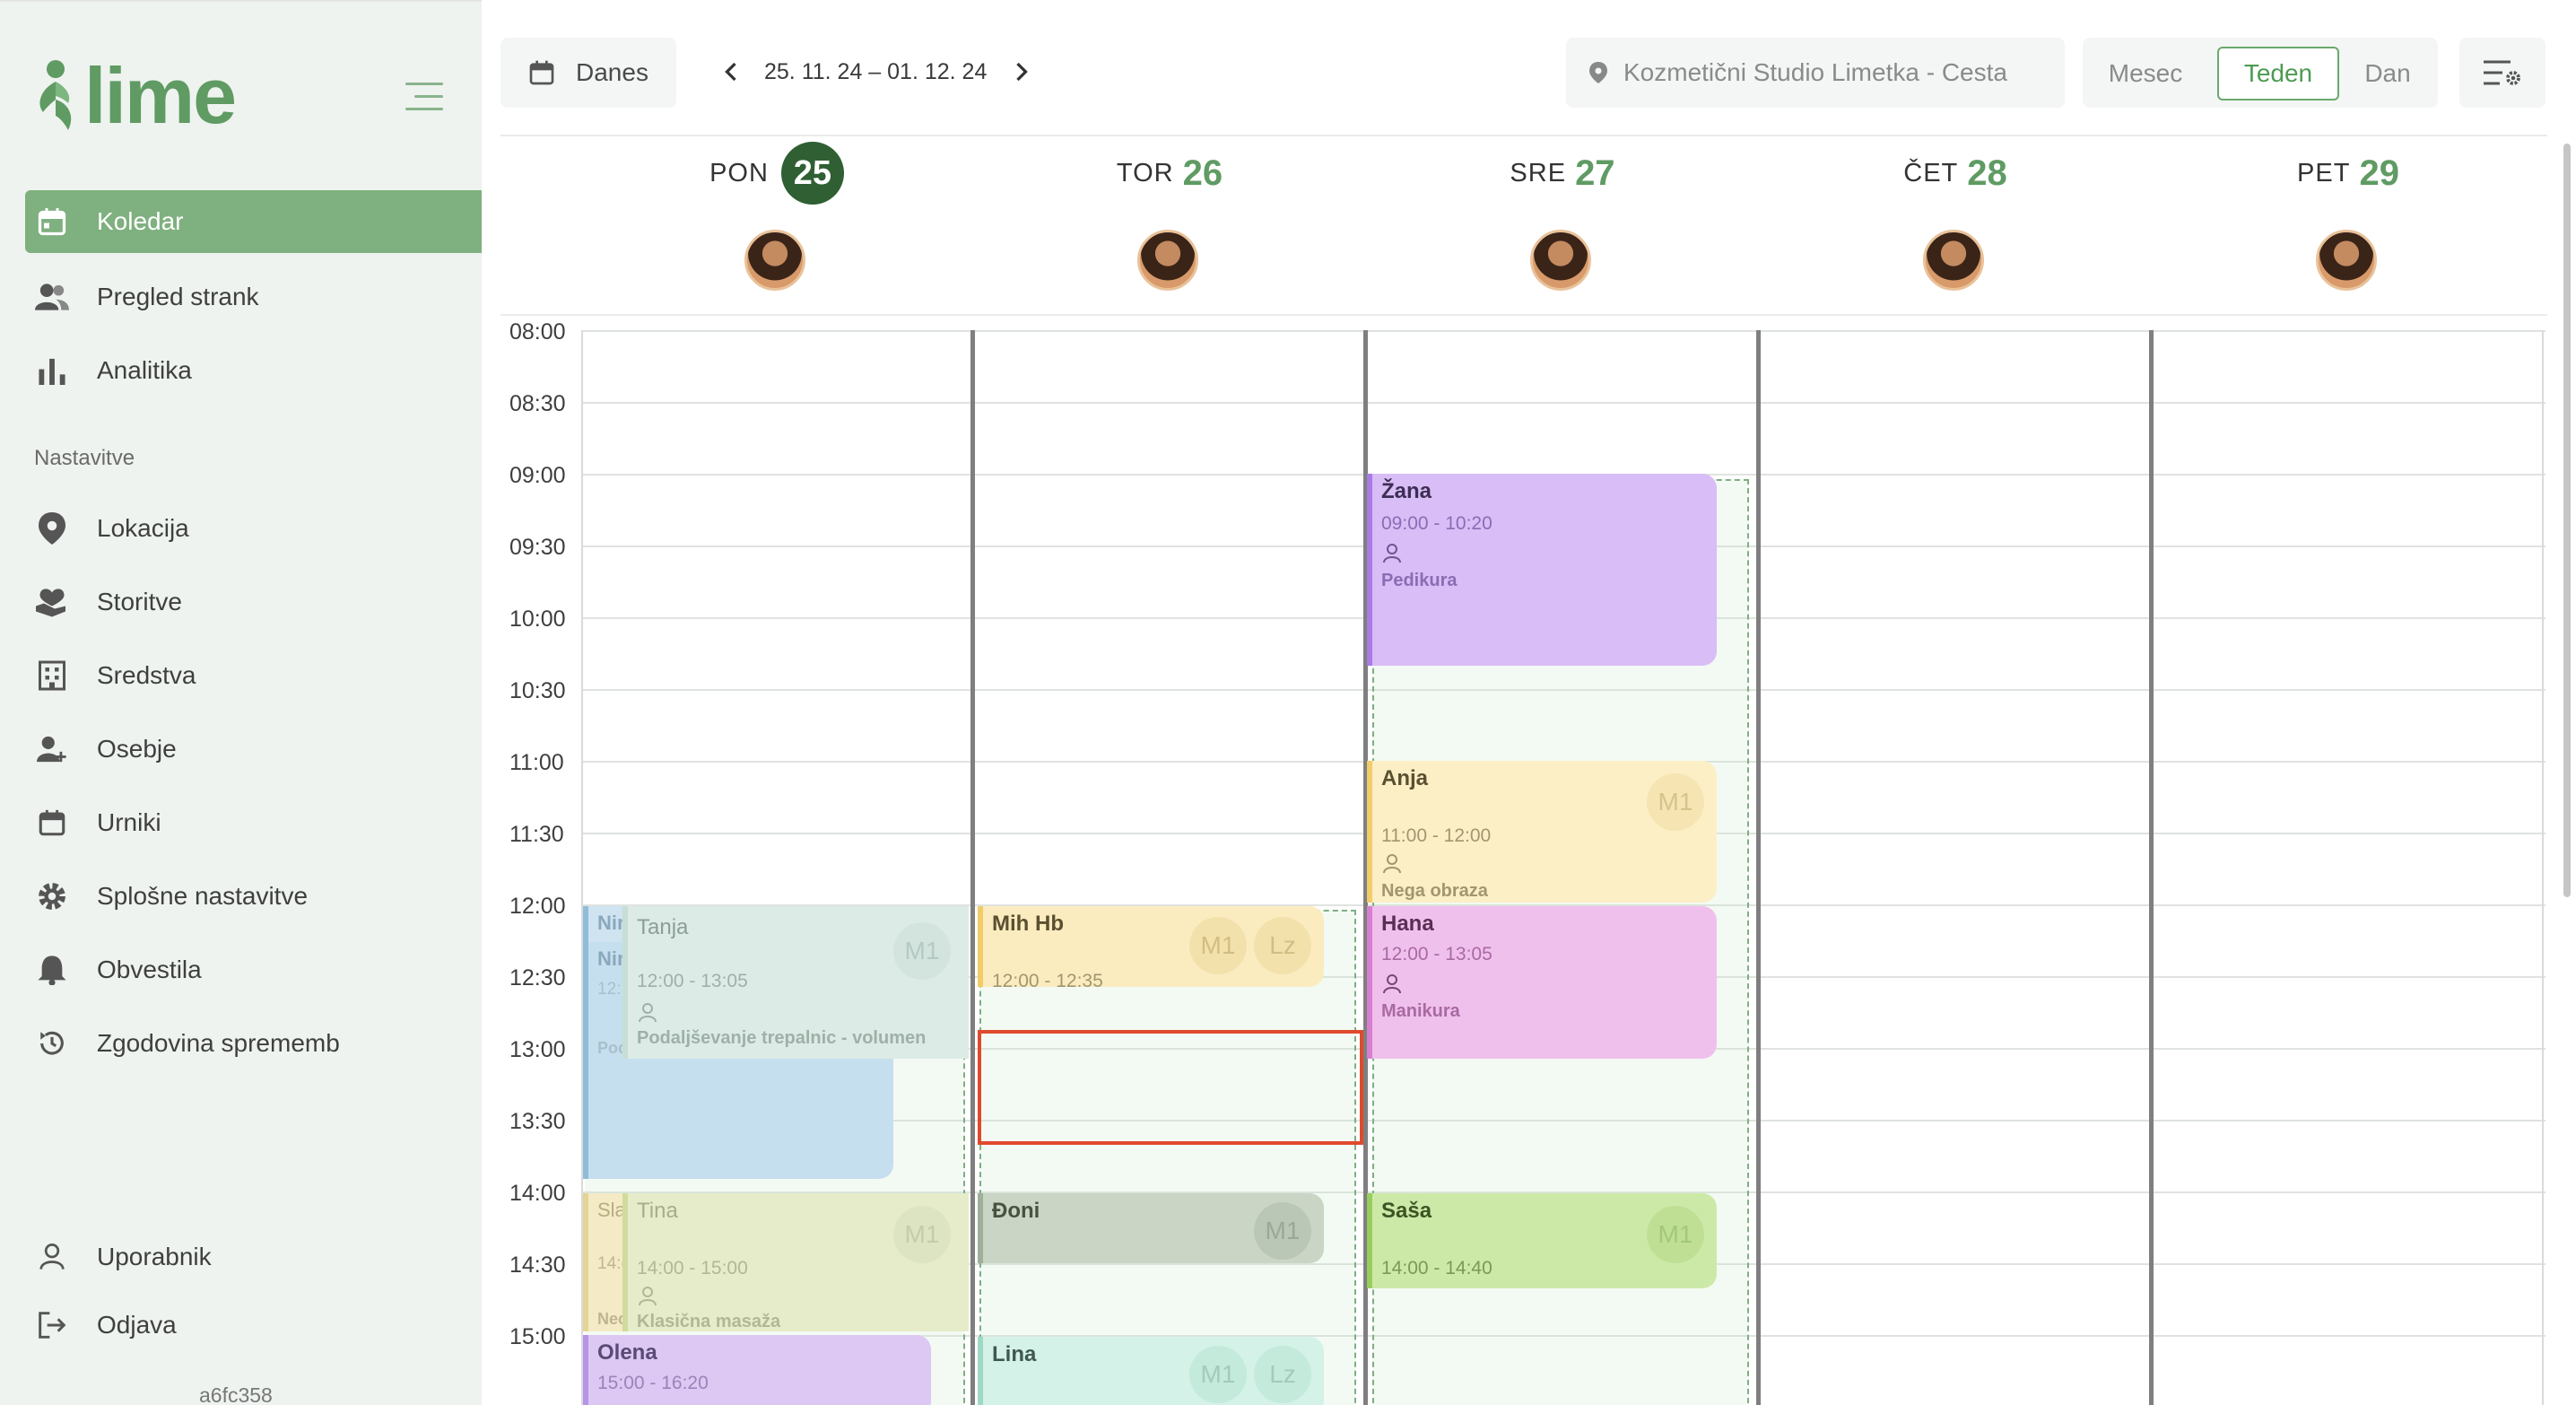 Image resolution: width=2576 pixels, height=1405 pixels. Describe the element at coordinates (731, 72) in the screenshot. I see `chevron-left-icon` at that location.